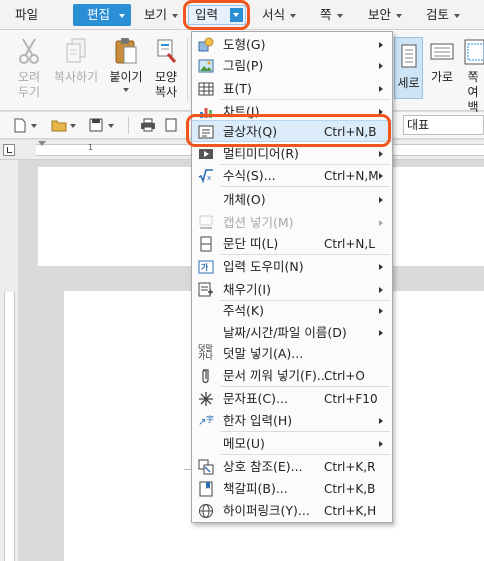 The width and height of the screenshot is (484, 561). What do you see at coordinates (244, 443) in the screenshot?
I see `menu-item-label: 메모(U)` at bounding box center [244, 443].